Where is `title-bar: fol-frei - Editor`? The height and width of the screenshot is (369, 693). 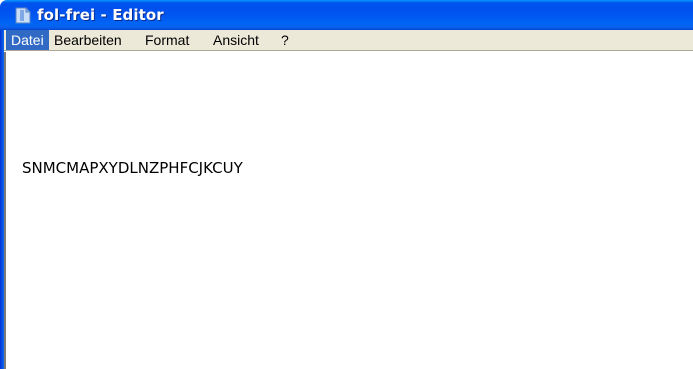
title-bar: fol-frei - Editor is located at coordinates (346, 15).